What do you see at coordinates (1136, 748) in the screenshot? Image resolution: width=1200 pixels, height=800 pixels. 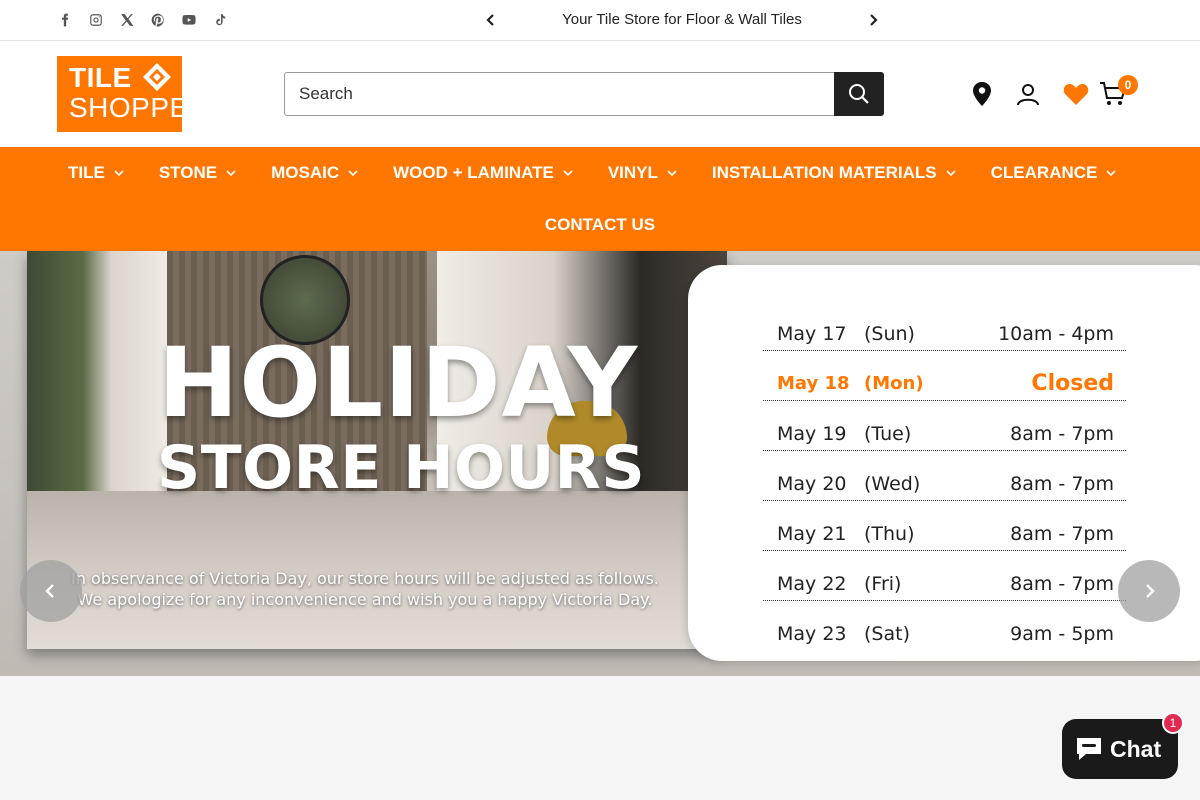 I see `chat-label: Chat` at bounding box center [1136, 748].